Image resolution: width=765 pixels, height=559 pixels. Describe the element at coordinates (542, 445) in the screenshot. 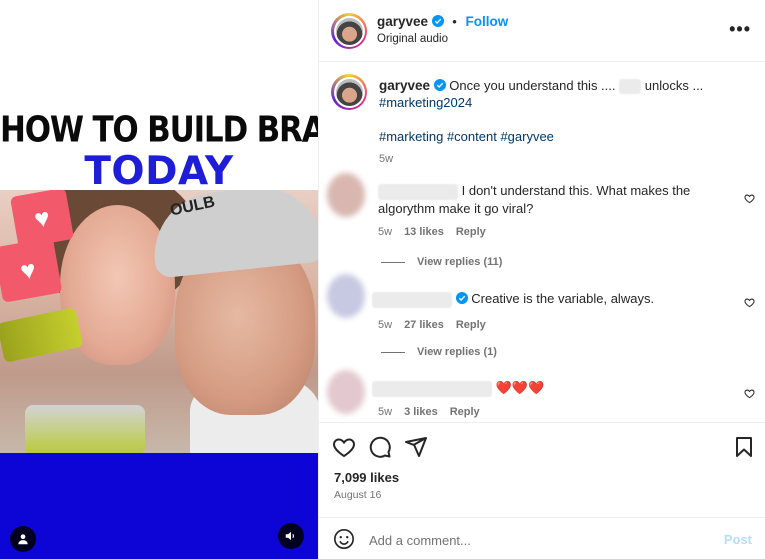

I see `post-actions-bar` at that location.